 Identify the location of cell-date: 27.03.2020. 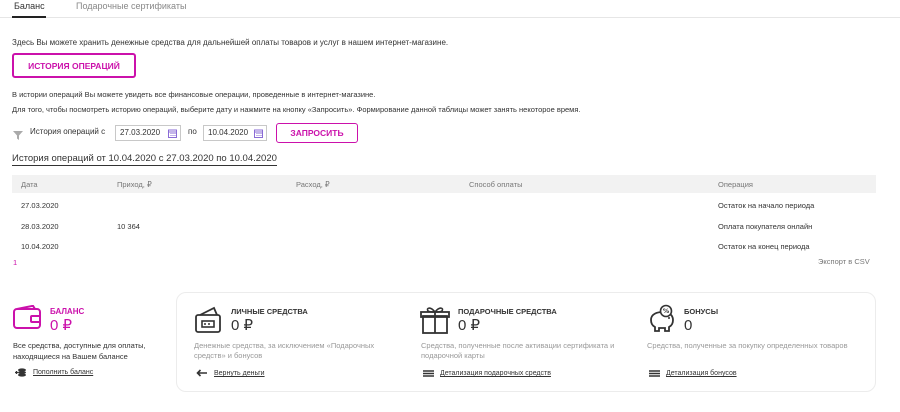
(40, 205).